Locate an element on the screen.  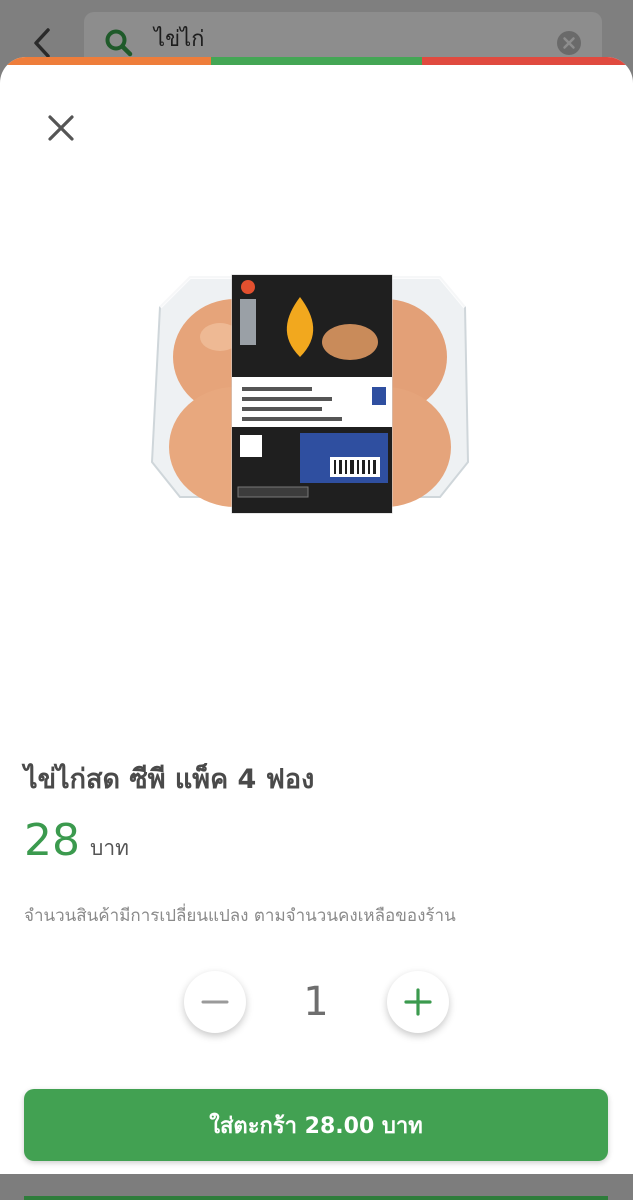
product-name: ไข่ไก่สด ซีพี แพ็ค 4 ฟอง is located at coordinates (169, 779).